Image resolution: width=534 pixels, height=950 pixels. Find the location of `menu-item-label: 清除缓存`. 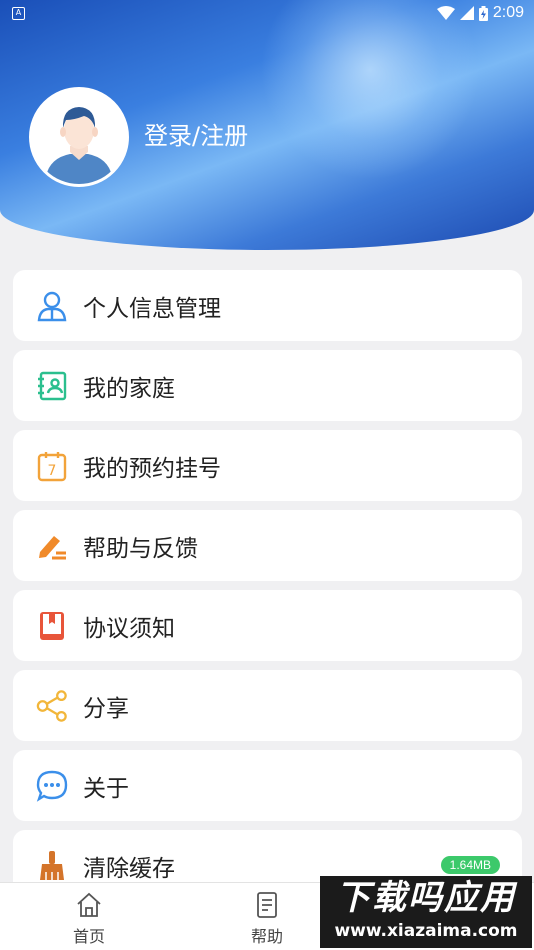

menu-item-label: 清除缓存 is located at coordinates (129, 868).